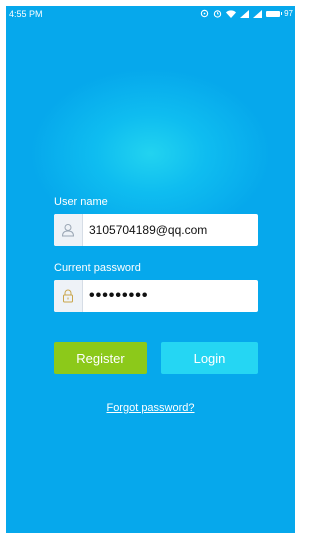  What do you see at coordinates (97, 268) in the screenshot?
I see `password-label: Current password` at bounding box center [97, 268].